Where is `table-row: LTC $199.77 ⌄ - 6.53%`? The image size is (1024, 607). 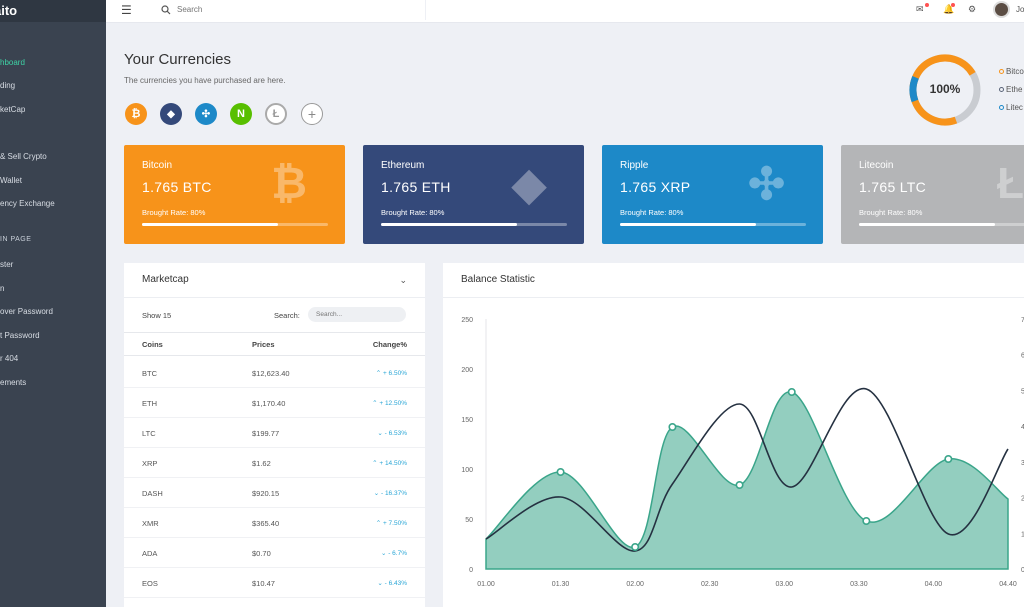
table-row: LTC $199.77 ⌄ - 6.53% is located at coordinates (274, 433).